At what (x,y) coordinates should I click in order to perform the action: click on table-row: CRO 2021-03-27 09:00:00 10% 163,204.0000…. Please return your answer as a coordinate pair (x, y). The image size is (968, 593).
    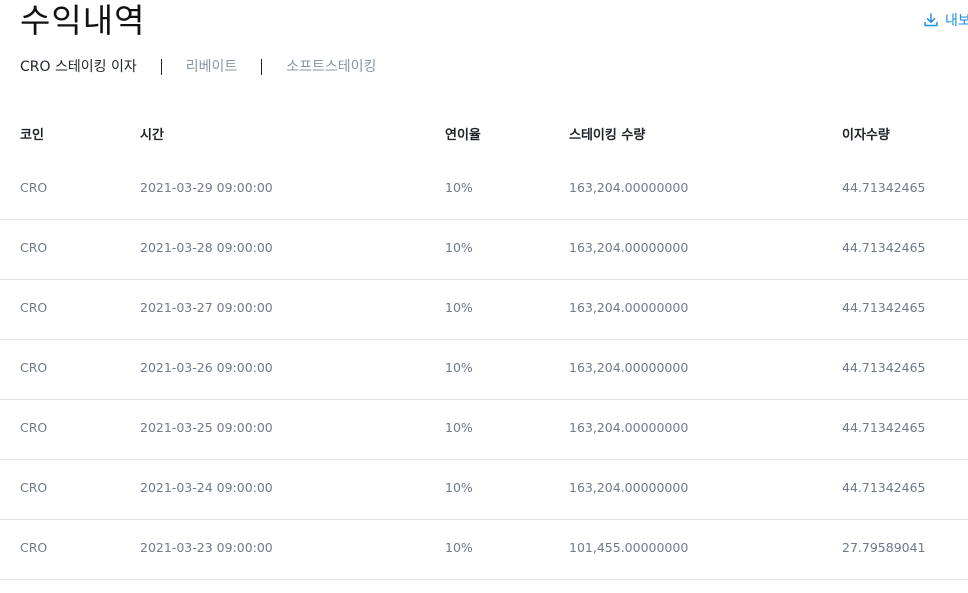
    Looking at the image, I should click on (484, 310).